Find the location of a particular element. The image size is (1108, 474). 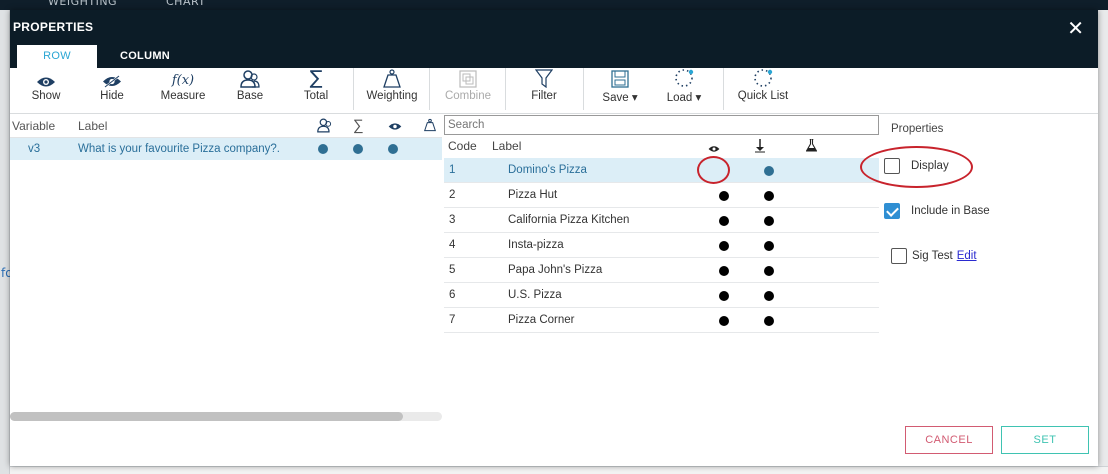

measure-label: Measure is located at coordinates (183, 96).